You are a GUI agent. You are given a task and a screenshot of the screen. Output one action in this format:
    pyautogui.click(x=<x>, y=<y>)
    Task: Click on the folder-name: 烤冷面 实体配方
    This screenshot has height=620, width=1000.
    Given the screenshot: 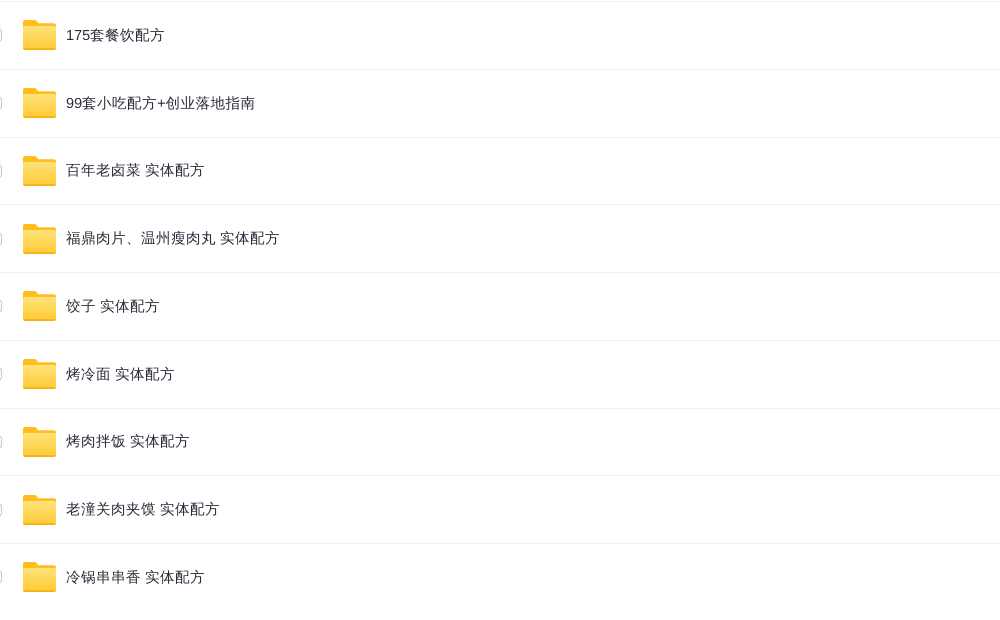 What is the action you would take?
    pyautogui.click(x=121, y=374)
    